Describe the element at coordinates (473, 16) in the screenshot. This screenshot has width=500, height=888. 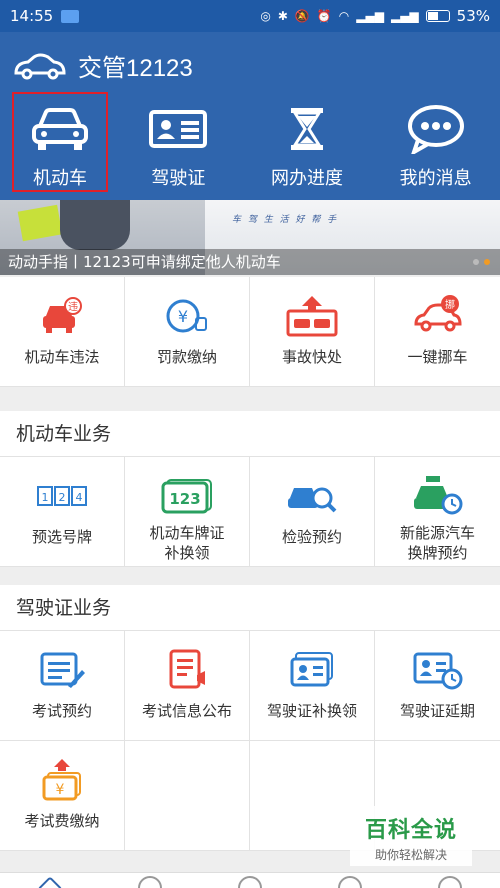
I see `battery-percent: 53%` at that location.